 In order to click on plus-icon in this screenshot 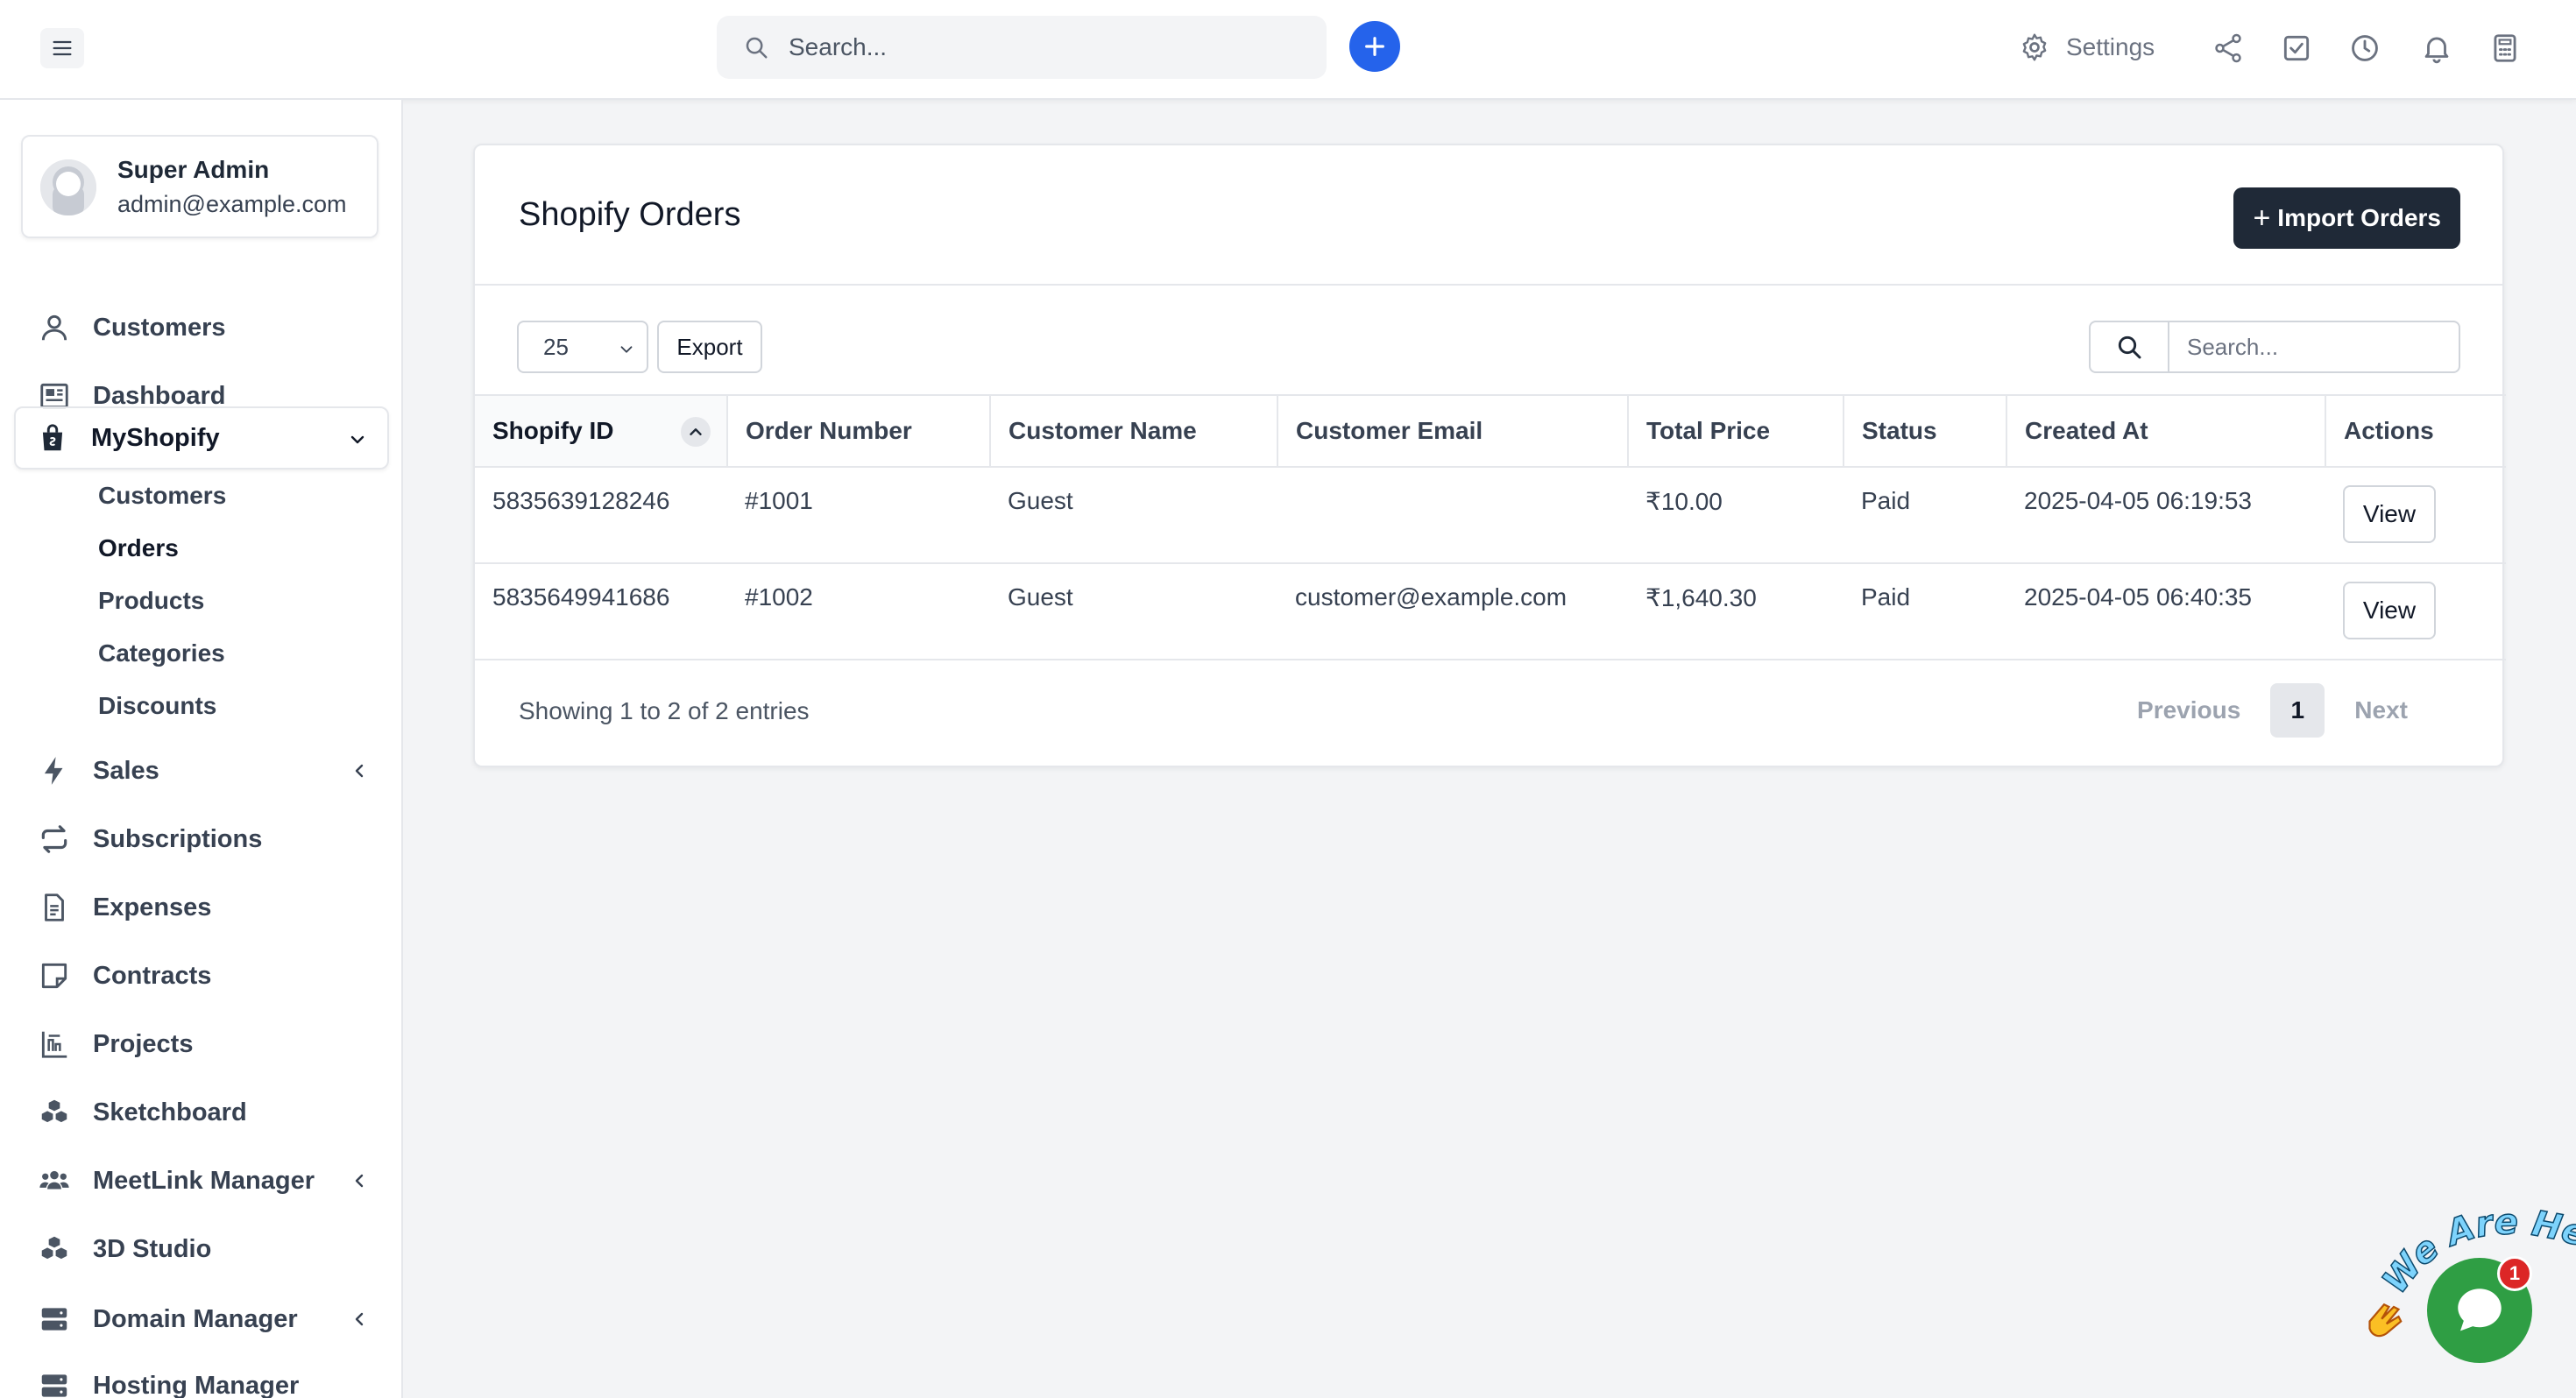, I will do `click(1374, 46)`.